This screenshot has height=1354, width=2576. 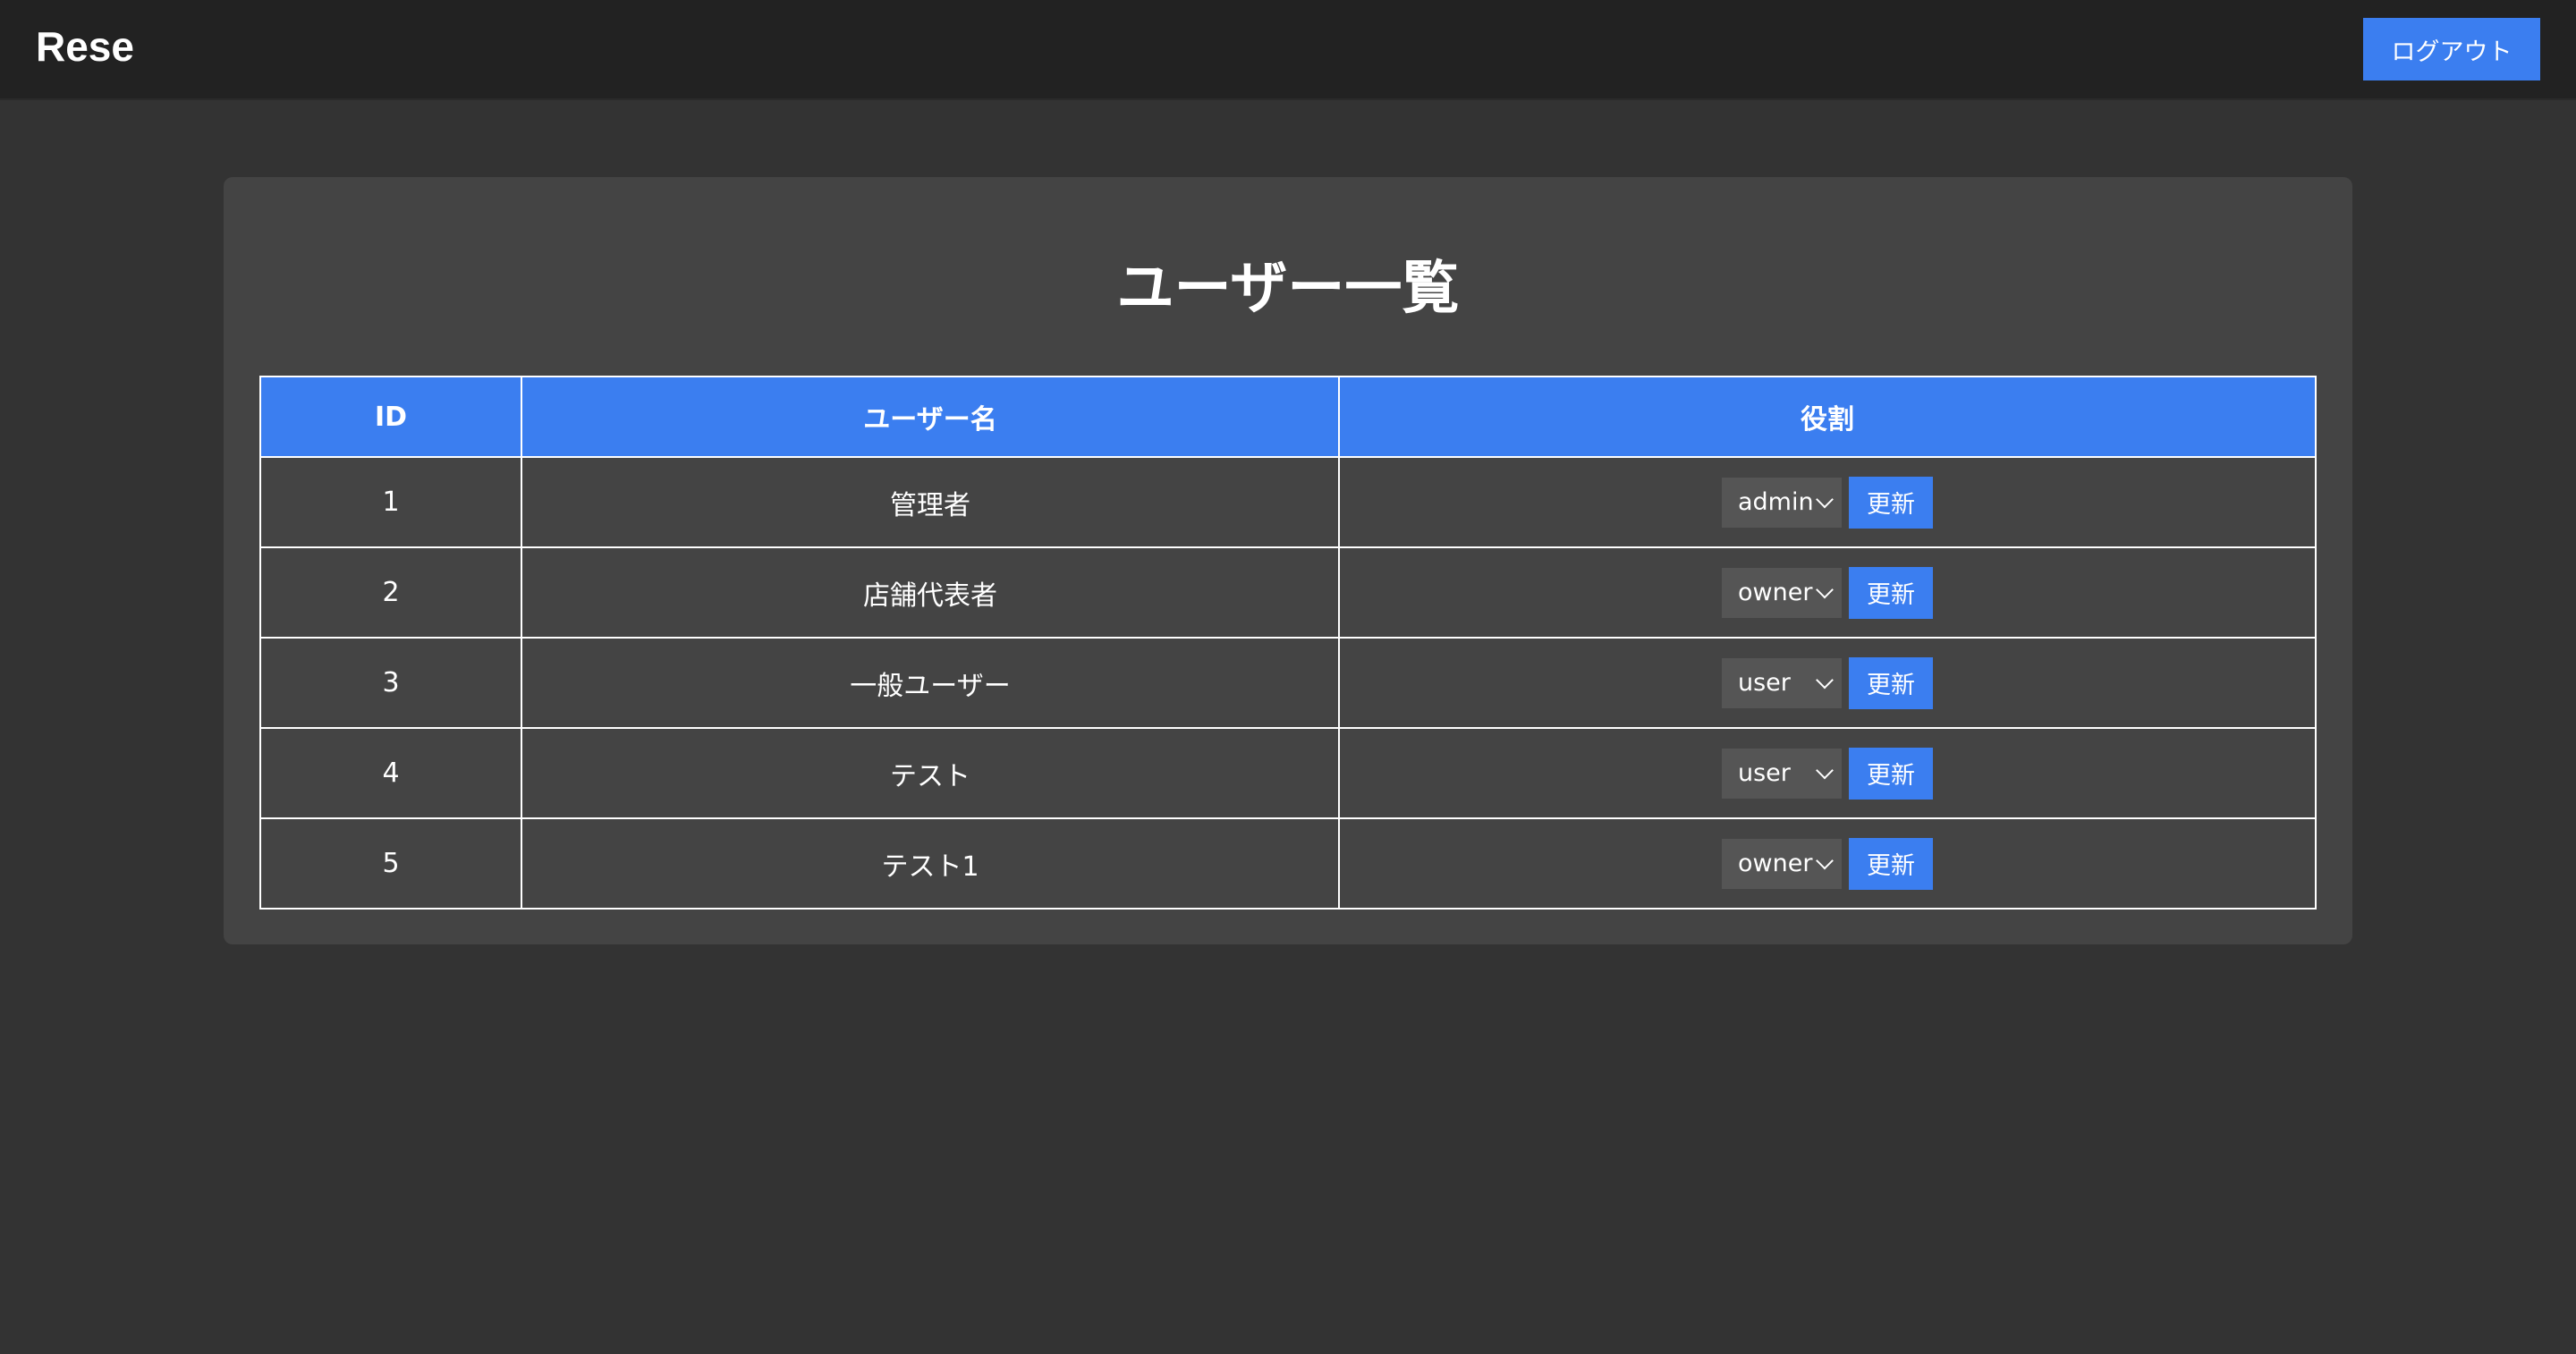 I want to click on table-row: 3 一般ユーザー user 更新, so click(x=1288, y=683).